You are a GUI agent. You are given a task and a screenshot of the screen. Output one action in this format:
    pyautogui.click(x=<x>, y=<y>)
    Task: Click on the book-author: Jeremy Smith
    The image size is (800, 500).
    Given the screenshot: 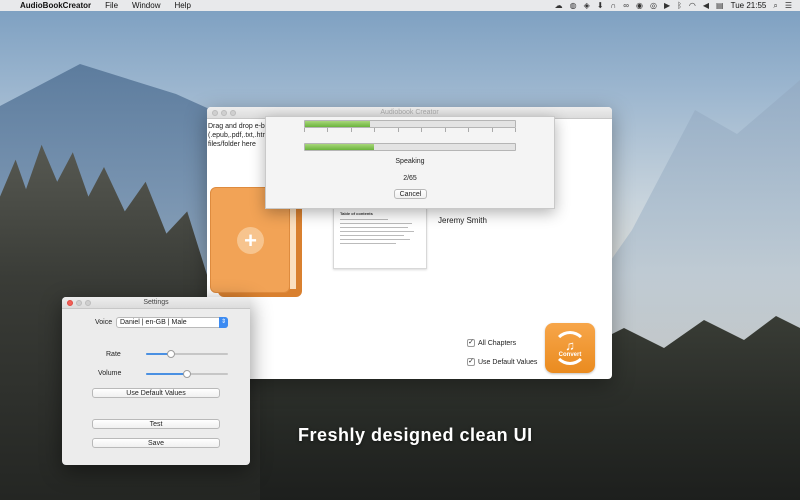 What is the action you would take?
    pyautogui.click(x=462, y=220)
    